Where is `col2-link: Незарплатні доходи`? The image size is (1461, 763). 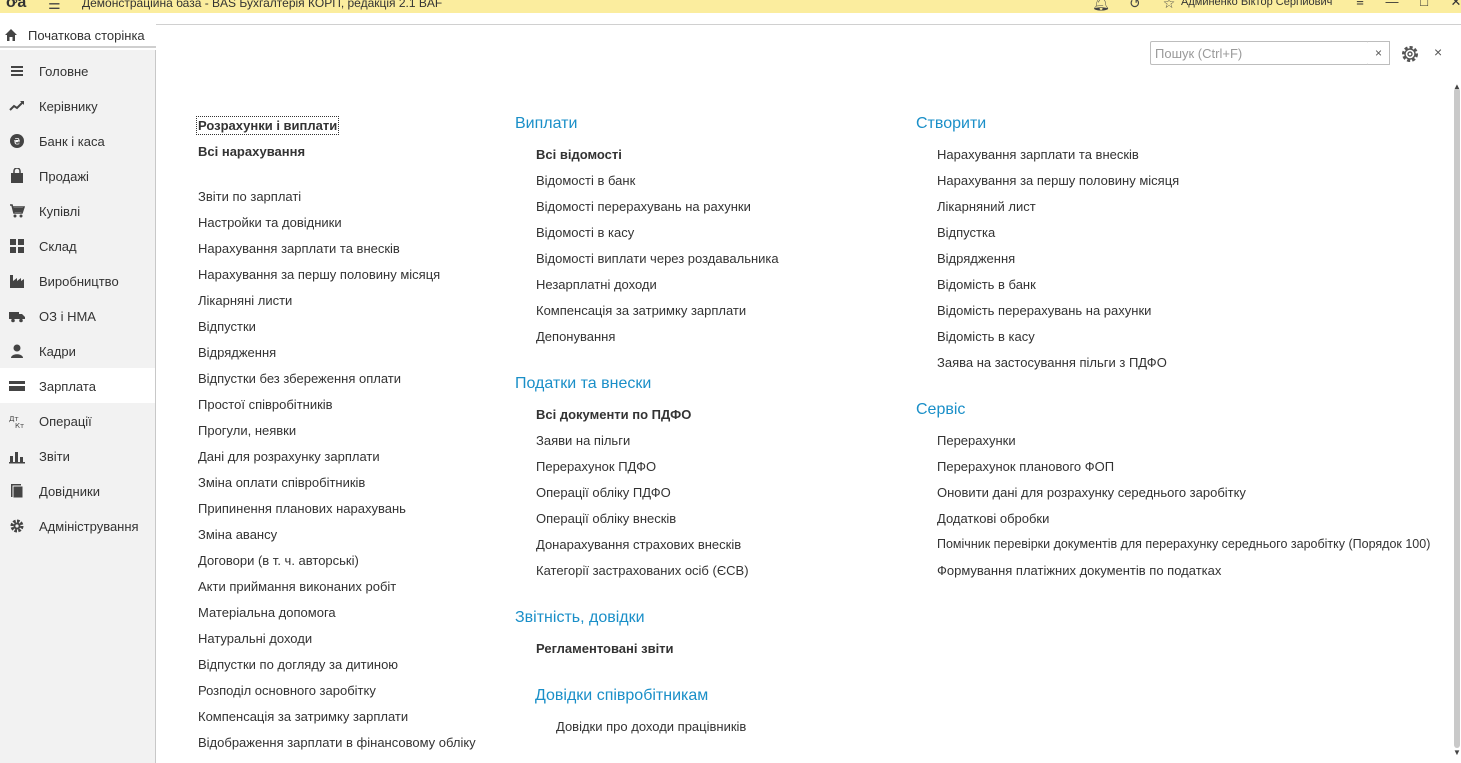
col2-link: Незарплатні доходи is located at coordinates (596, 284).